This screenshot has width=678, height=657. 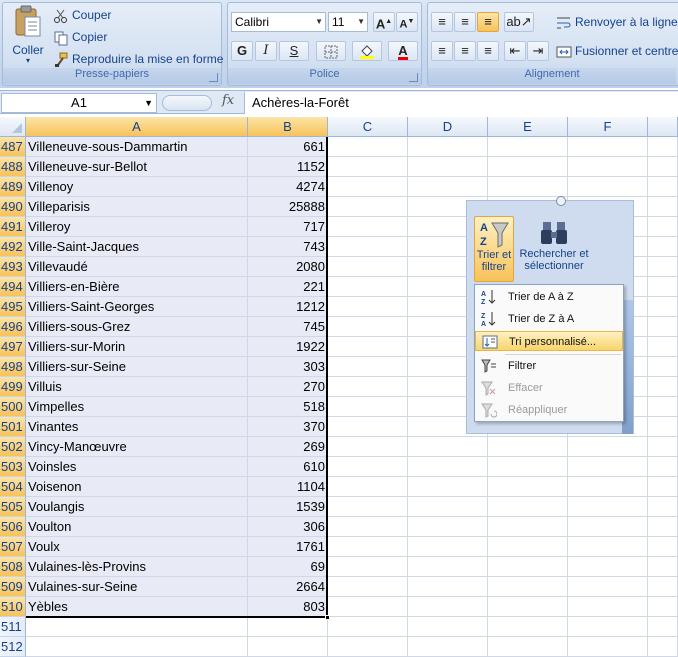 I want to click on cell-population: 303, so click(x=288, y=367).